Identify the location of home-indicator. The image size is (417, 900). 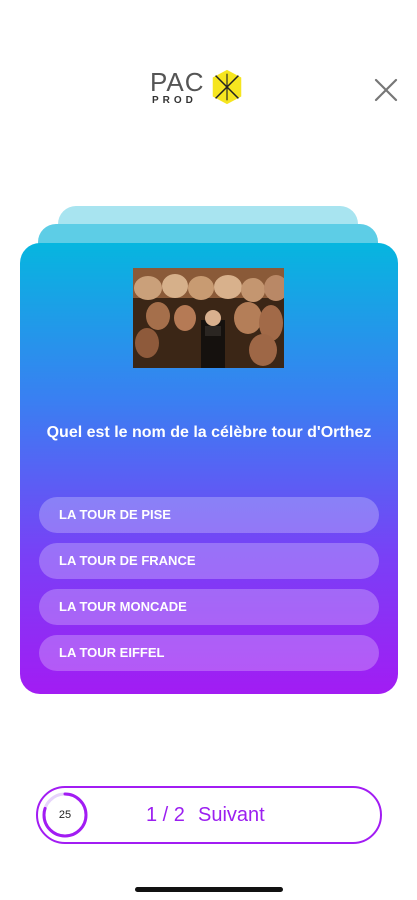
(209, 889).